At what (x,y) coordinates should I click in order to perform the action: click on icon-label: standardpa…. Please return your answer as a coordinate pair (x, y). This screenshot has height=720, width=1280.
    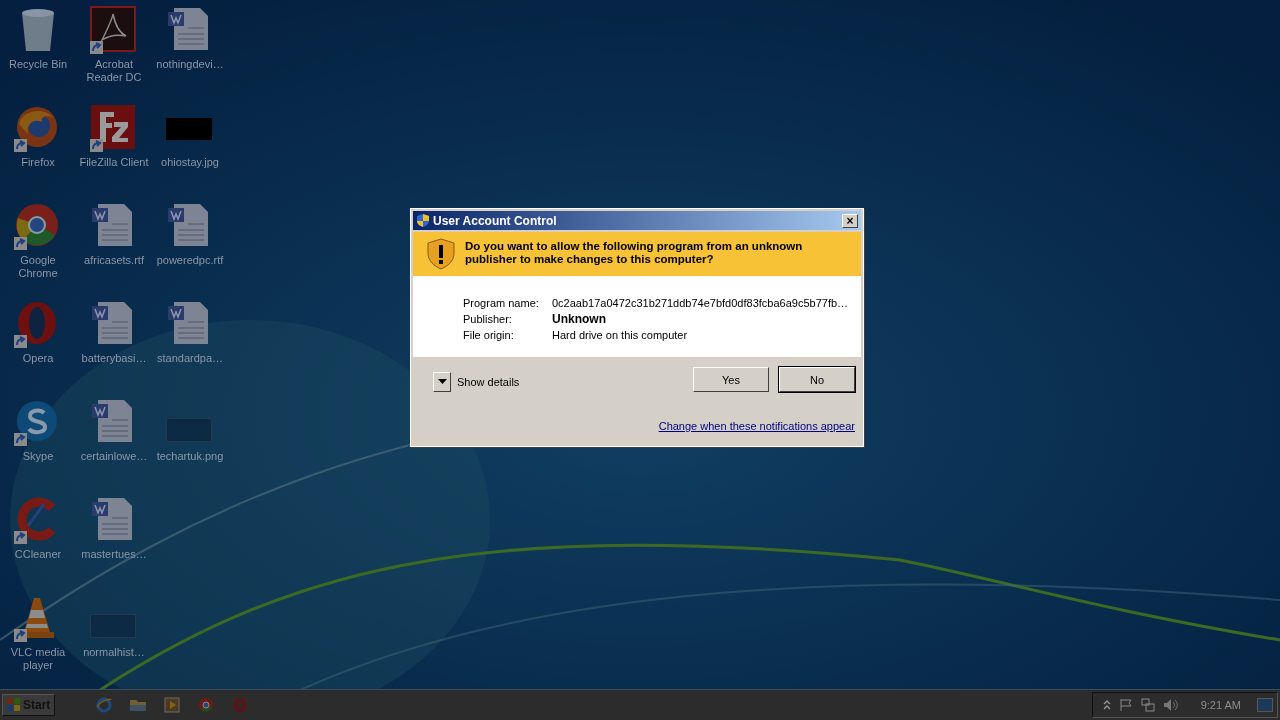
    Looking at the image, I should click on (190, 358).